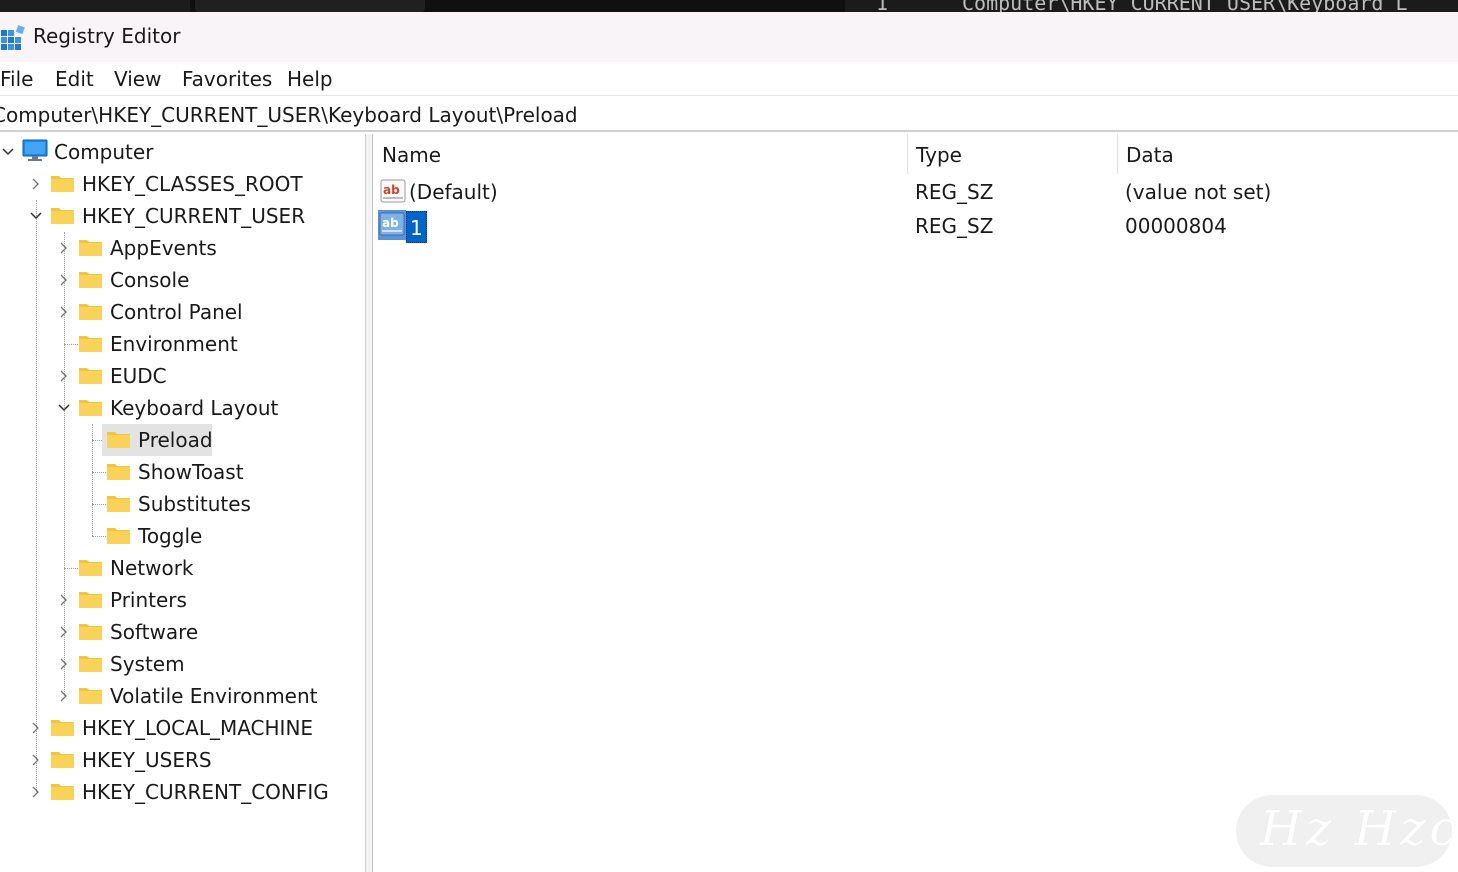  I want to click on tree-item-keyboard-layout: Keyboard Layout, so click(182, 408).